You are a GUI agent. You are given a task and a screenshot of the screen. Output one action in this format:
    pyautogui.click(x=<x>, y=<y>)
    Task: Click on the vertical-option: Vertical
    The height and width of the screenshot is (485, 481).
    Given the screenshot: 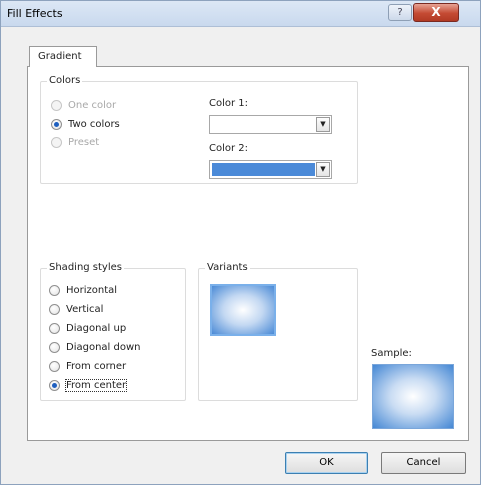 What is the action you would take?
    pyautogui.click(x=76, y=309)
    